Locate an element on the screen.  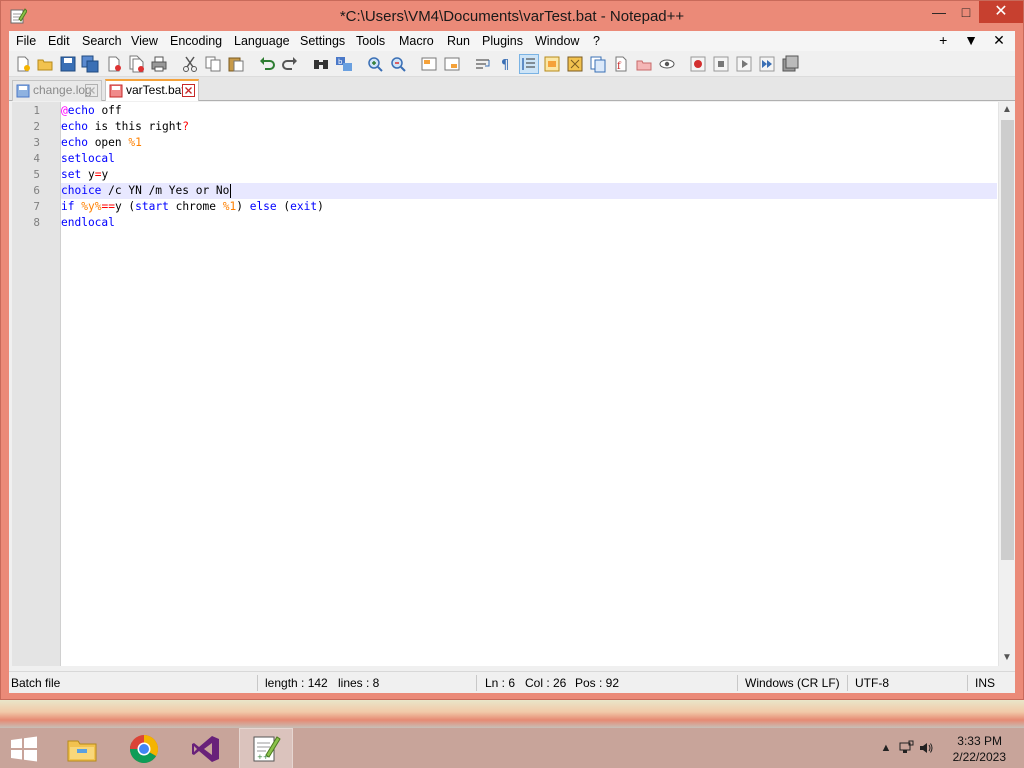
show-all-characters-icon: ¶ is located at coordinates (506, 64).